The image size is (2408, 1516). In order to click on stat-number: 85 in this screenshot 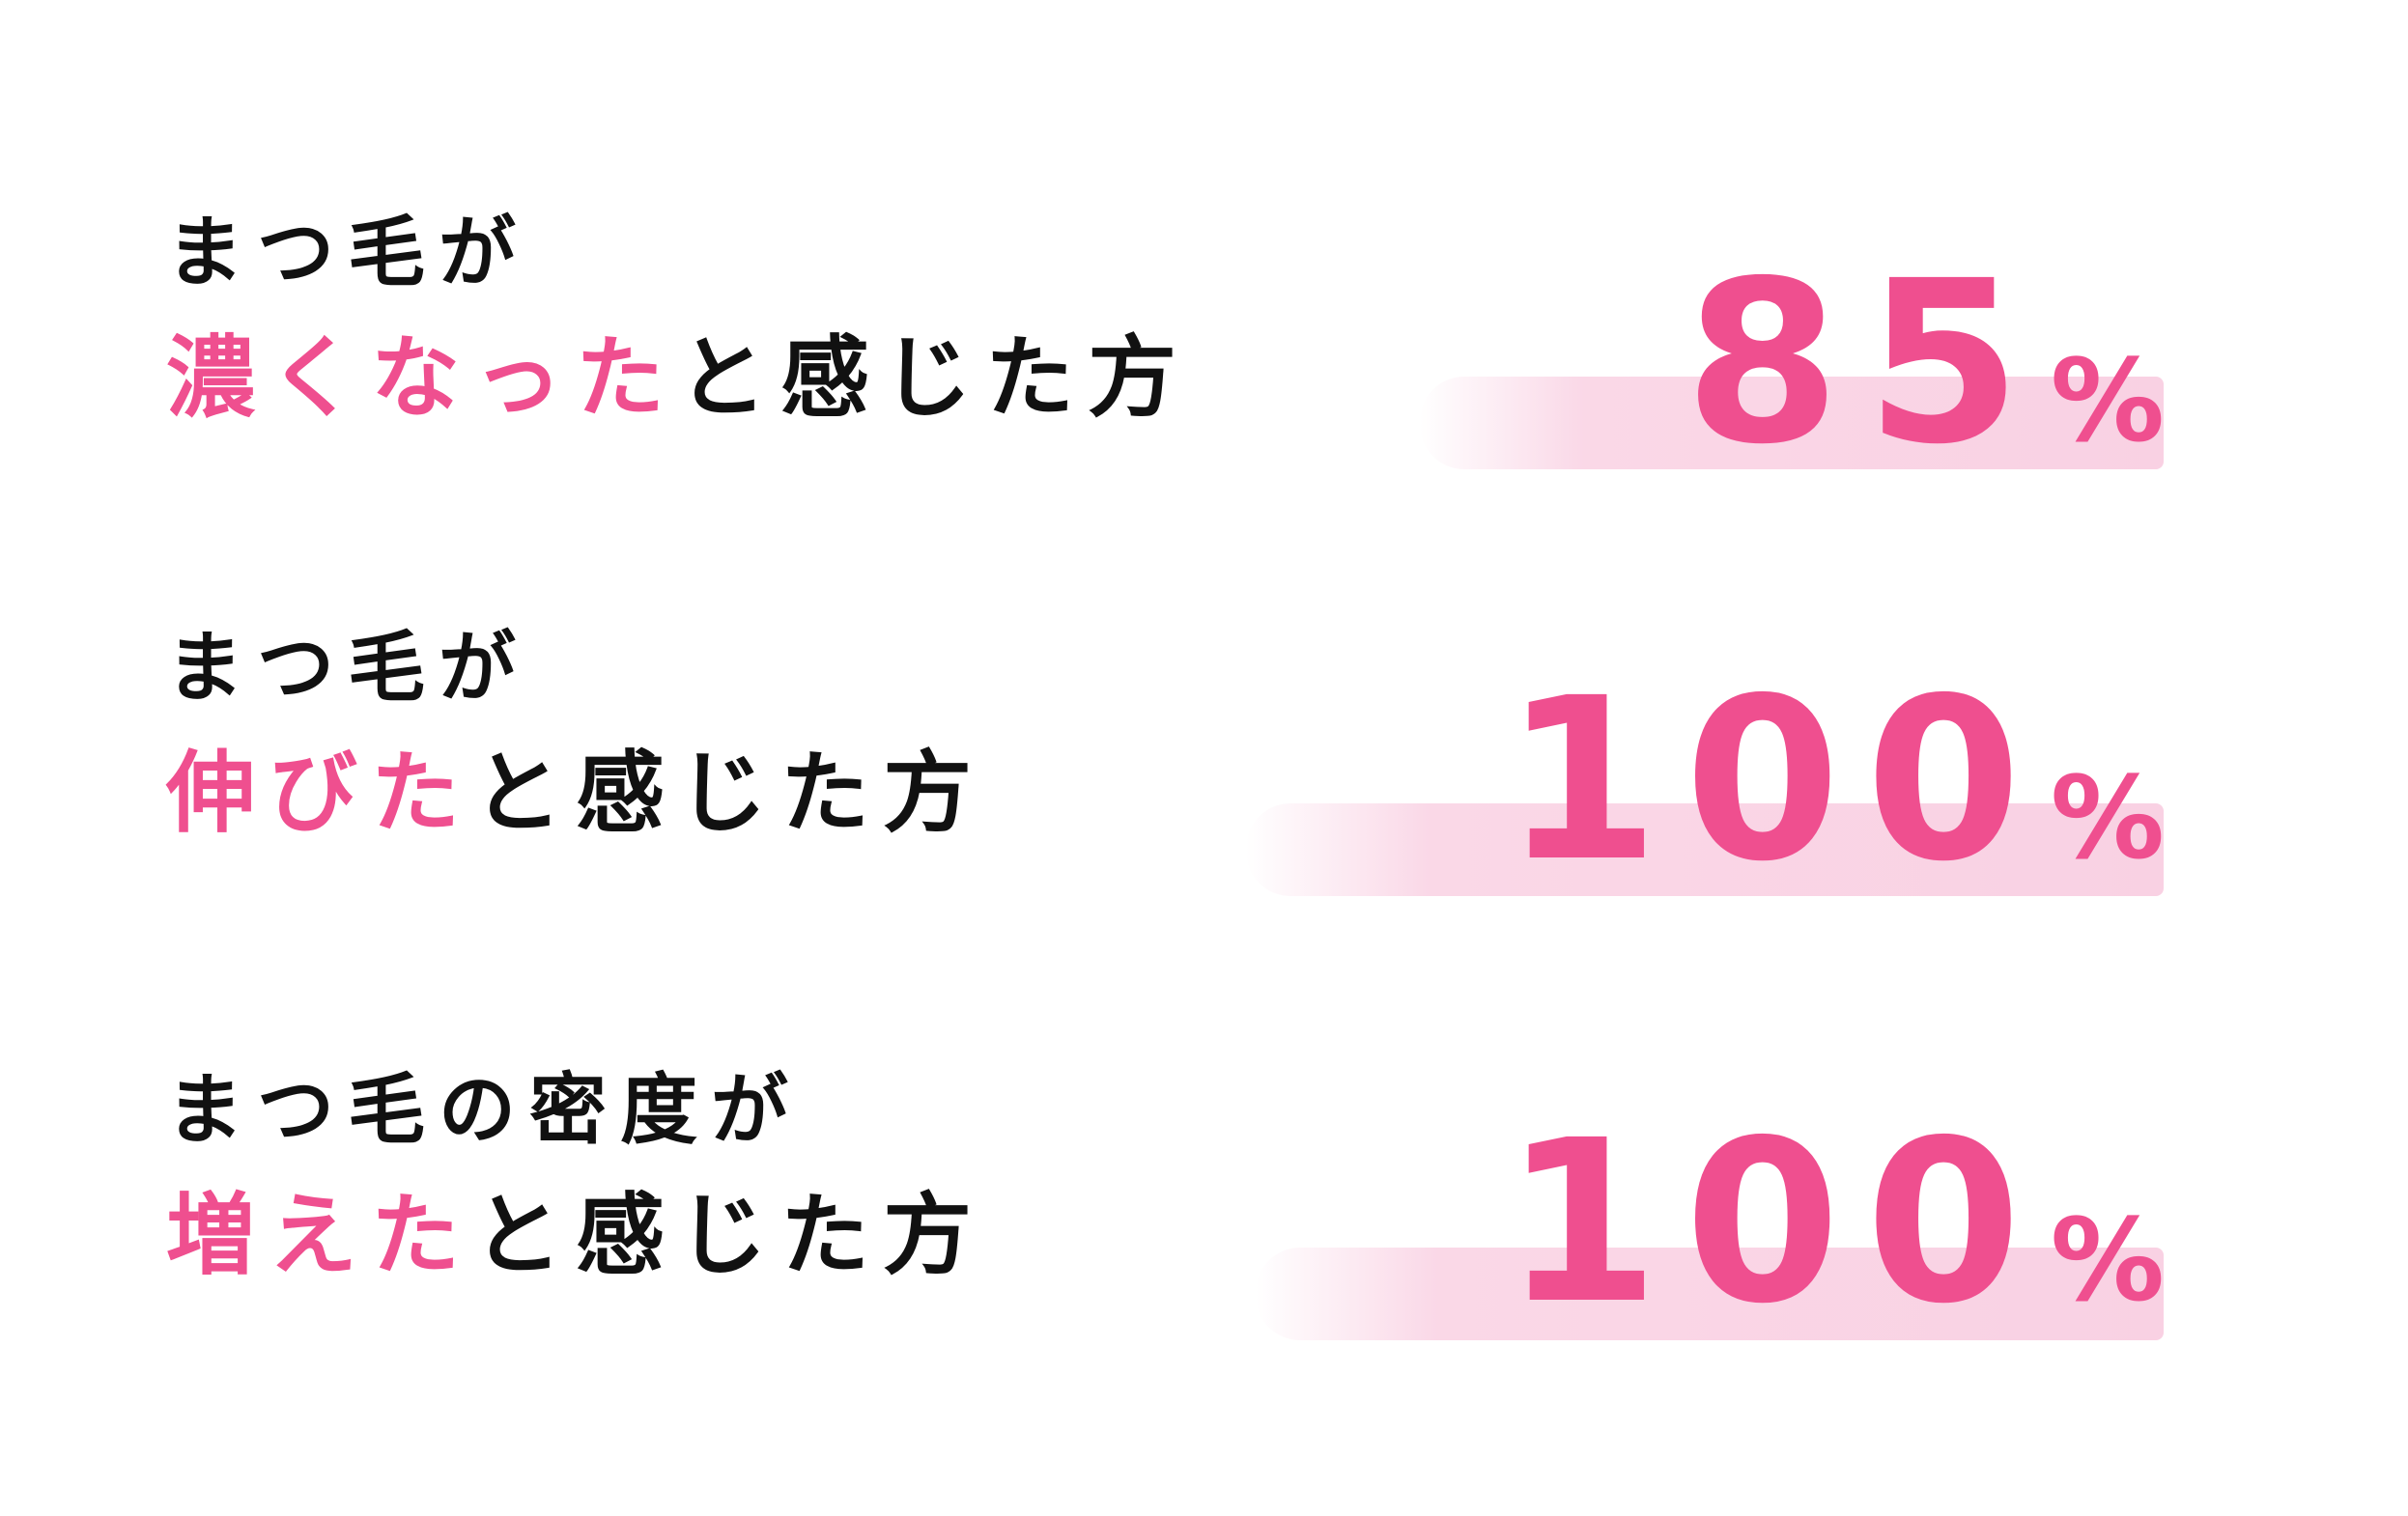, I will do `click(1865, 363)`.